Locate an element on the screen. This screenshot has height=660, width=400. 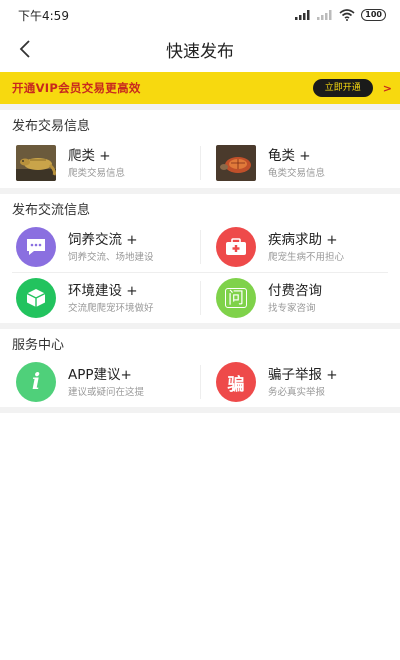
grid-row: 环境建设 + 交流爬爬宠环境做好 问 付费咨询 找专家咨询 is located at coordinates (200, 298).